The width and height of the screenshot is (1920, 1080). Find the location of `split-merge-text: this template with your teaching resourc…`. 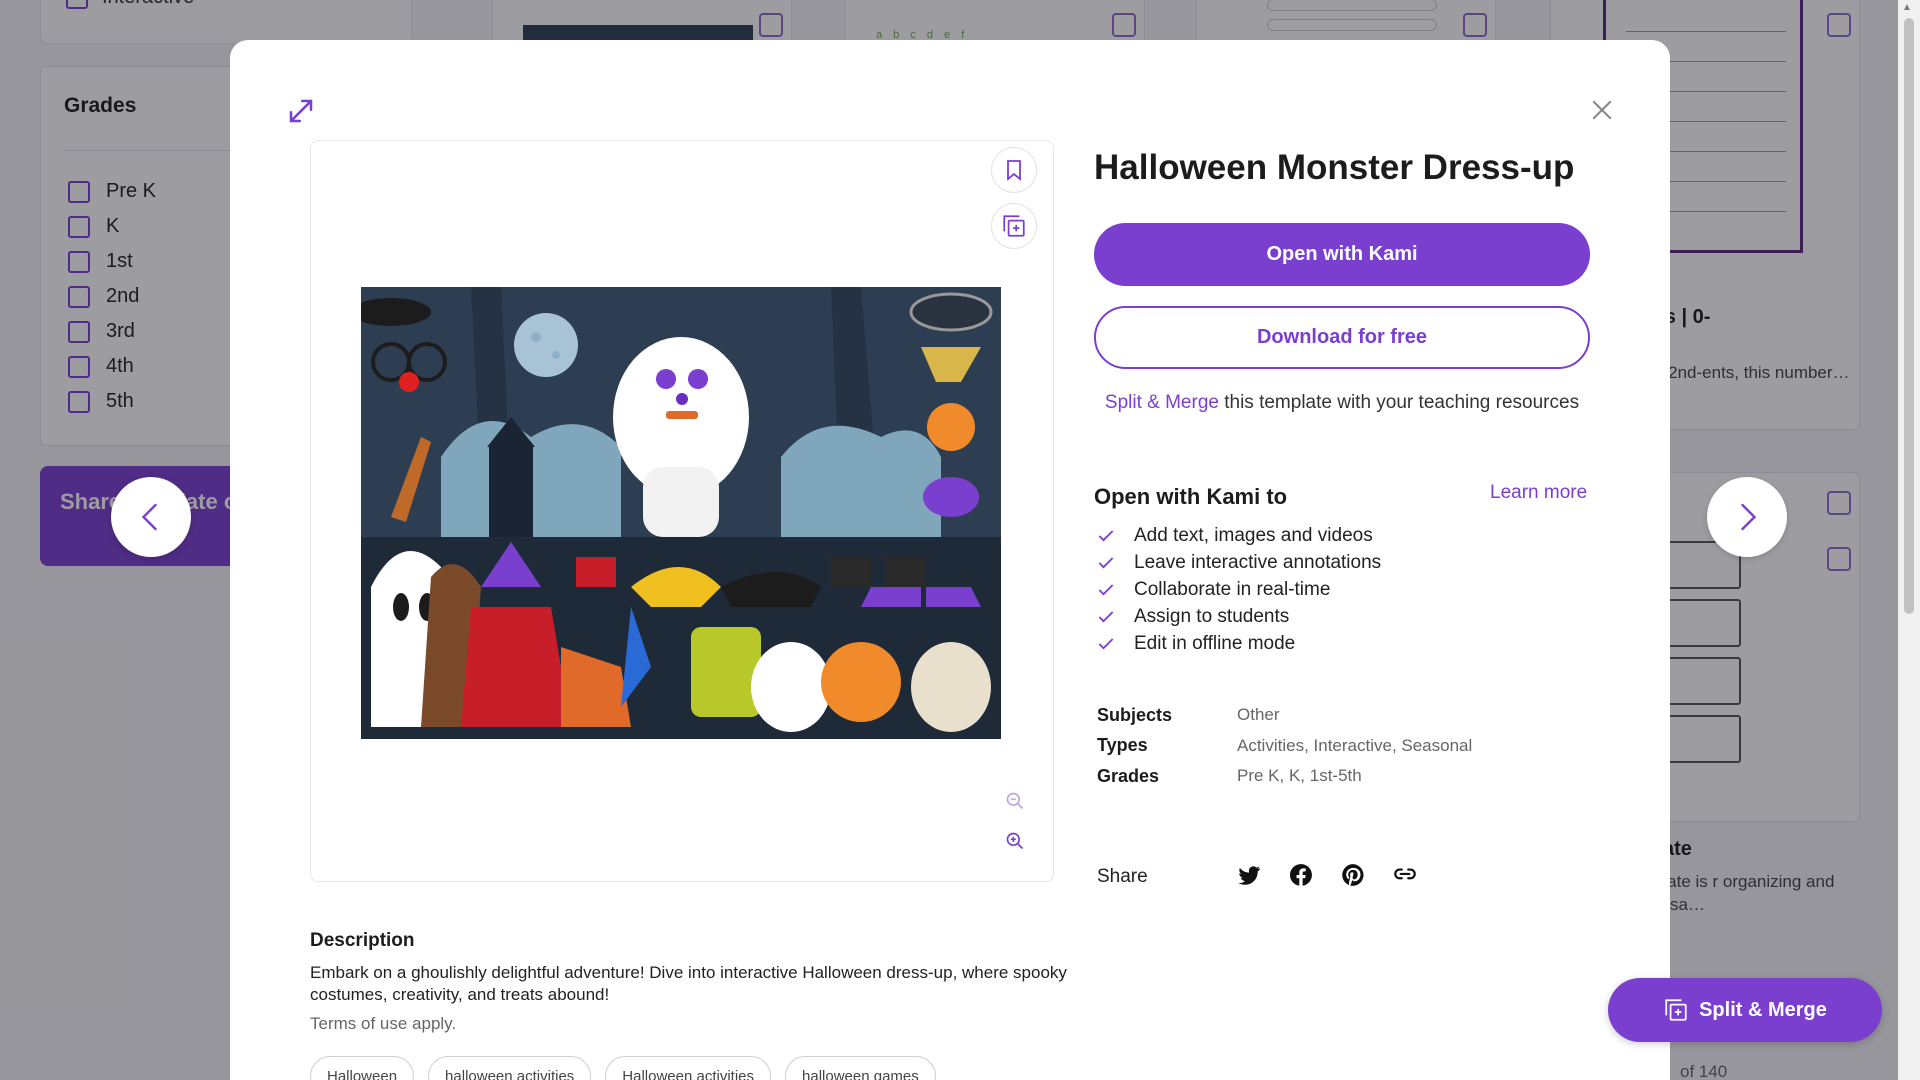

split-merge-text: this template with your teaching resourc… is located at coordinates (1399, 402).